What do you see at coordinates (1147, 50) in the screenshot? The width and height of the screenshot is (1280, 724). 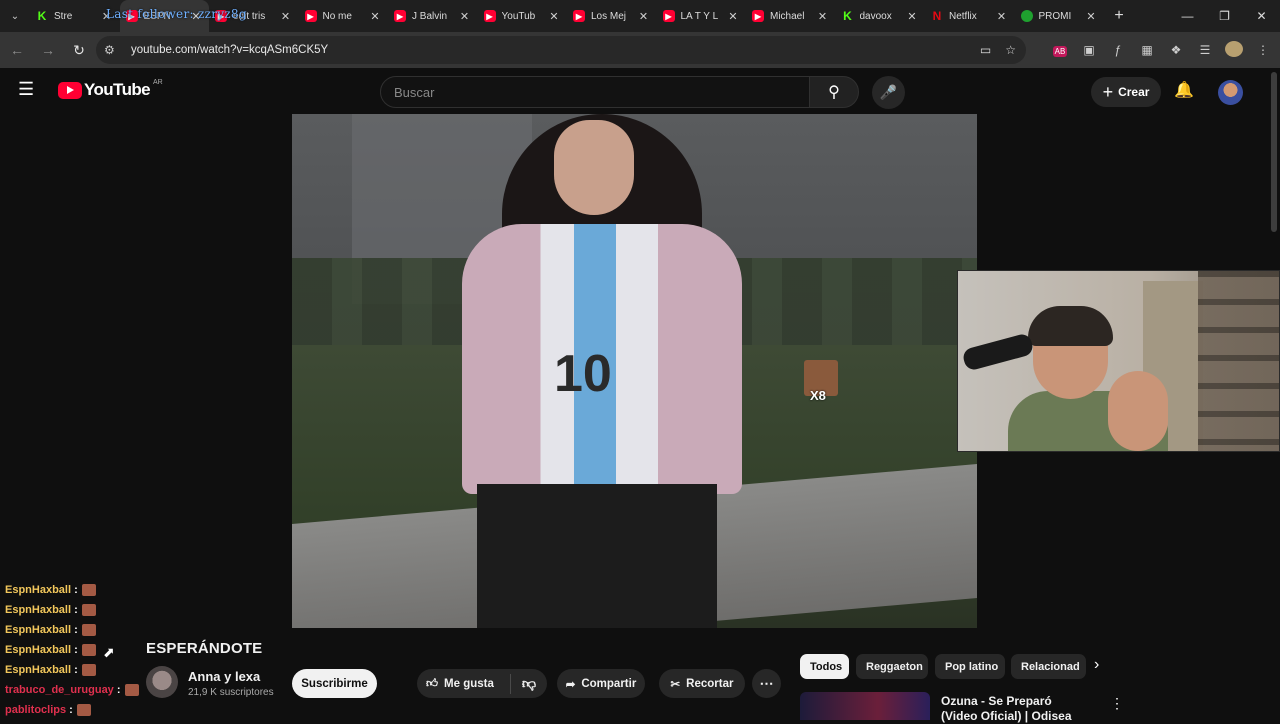 I see `screenshot-extension-icon: ▦` at bounding box center [1147, 50].